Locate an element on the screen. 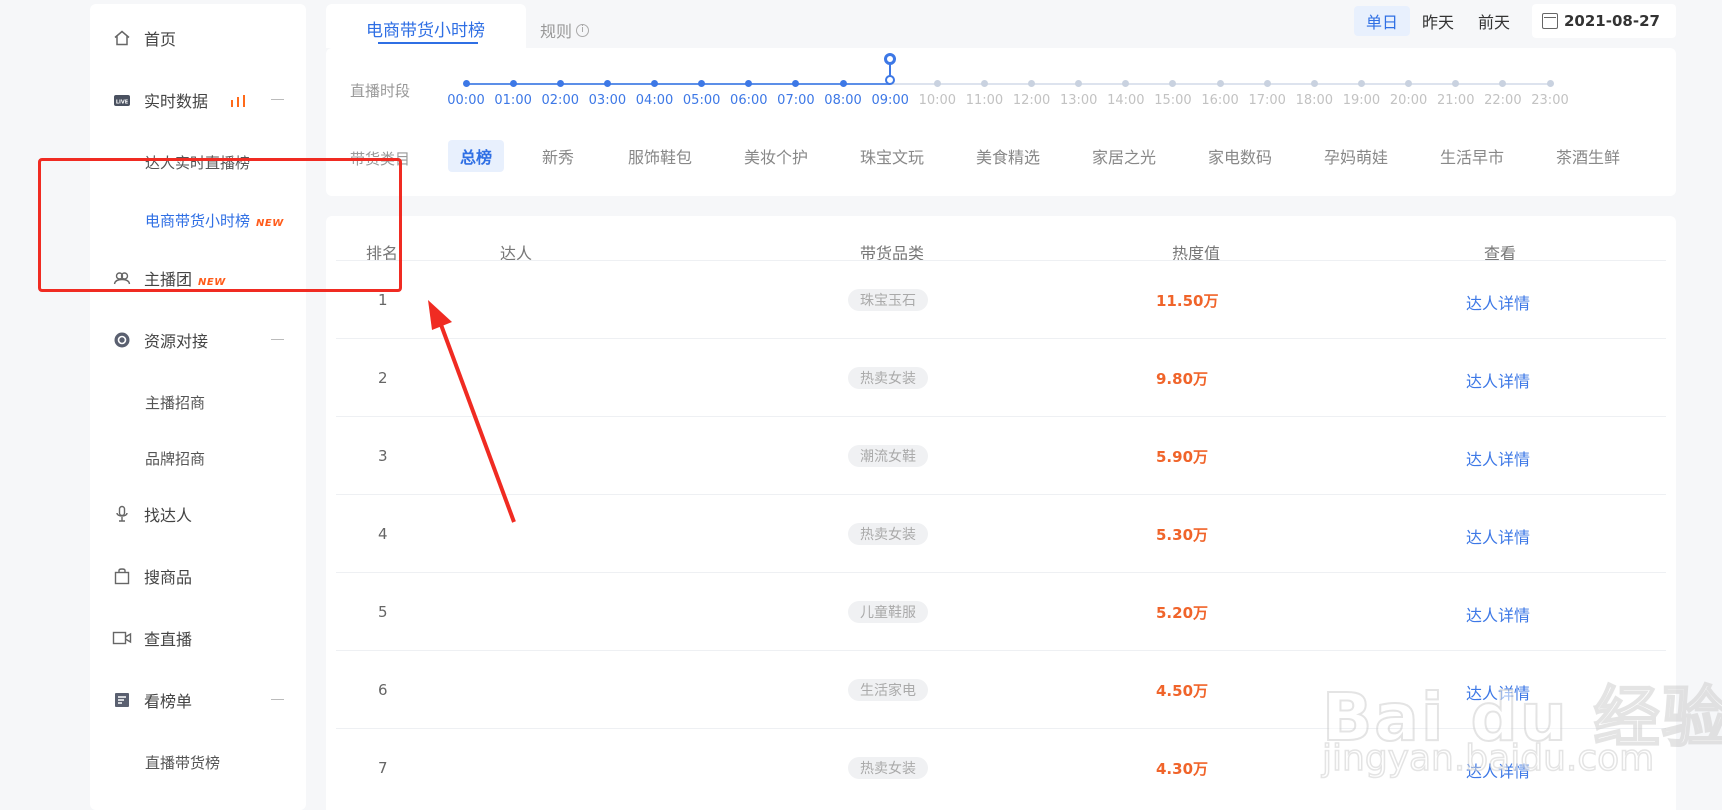 This screenshot has height=810, width=1722. heat-value: 9.80万 is located at coordinates (1182, 379).